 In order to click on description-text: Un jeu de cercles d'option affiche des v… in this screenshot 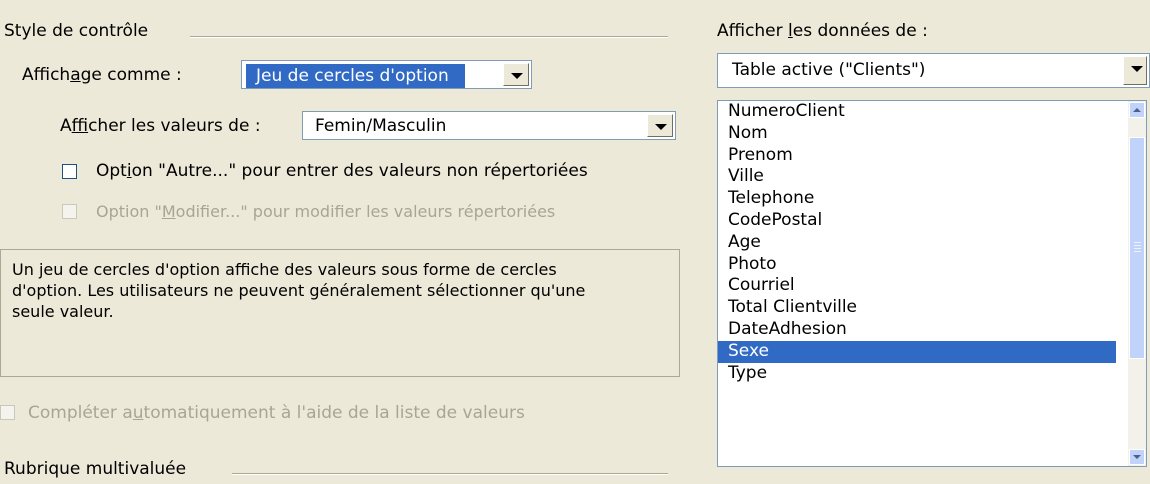, I will do `click(299, 290)`.